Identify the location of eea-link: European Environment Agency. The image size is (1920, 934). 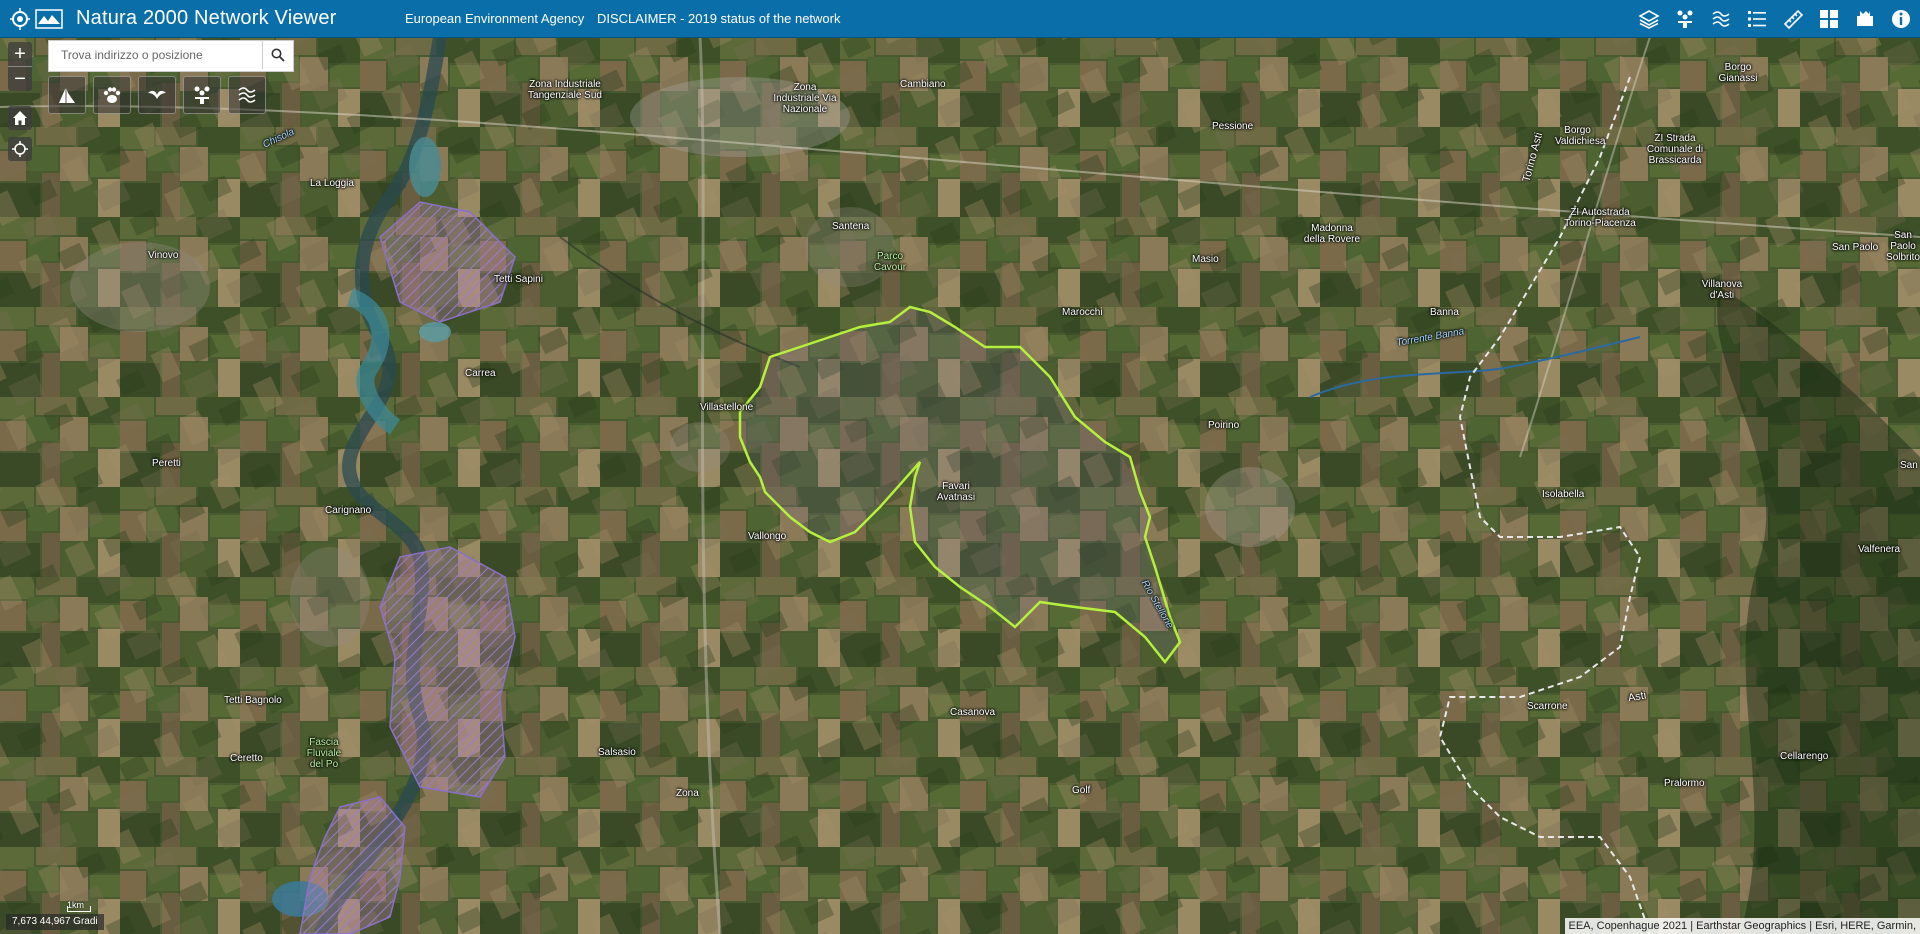
(494, 18).